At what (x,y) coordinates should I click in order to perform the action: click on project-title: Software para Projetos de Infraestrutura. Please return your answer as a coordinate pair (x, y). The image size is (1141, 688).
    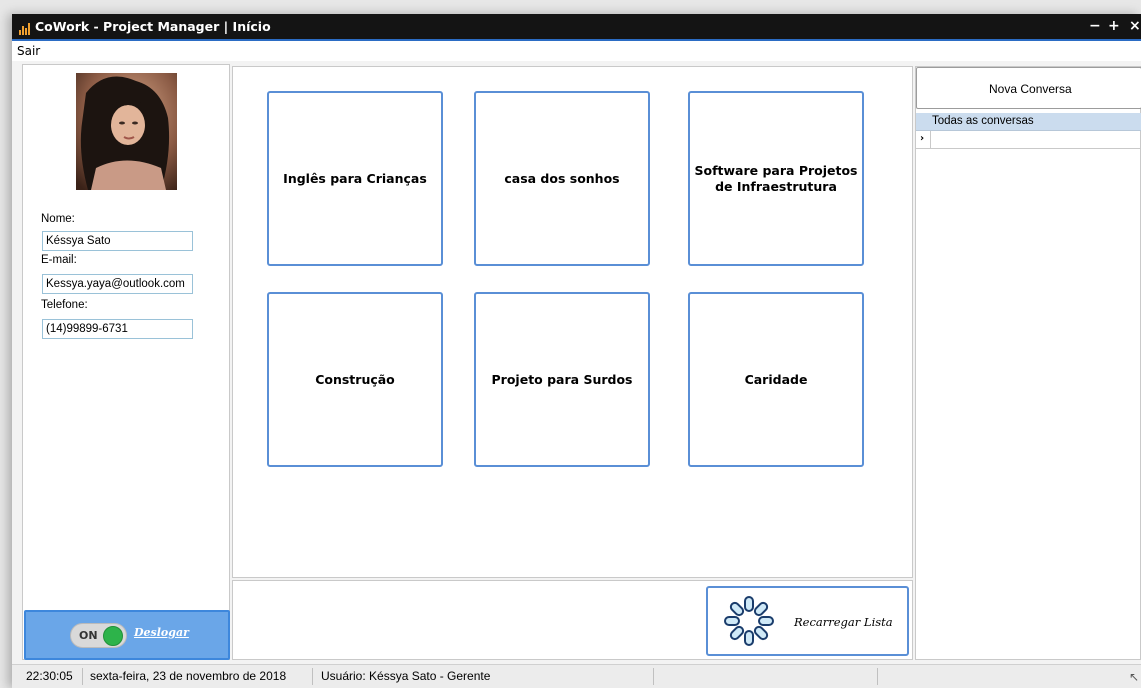
    Looking at the image, I should click on (776, 178).